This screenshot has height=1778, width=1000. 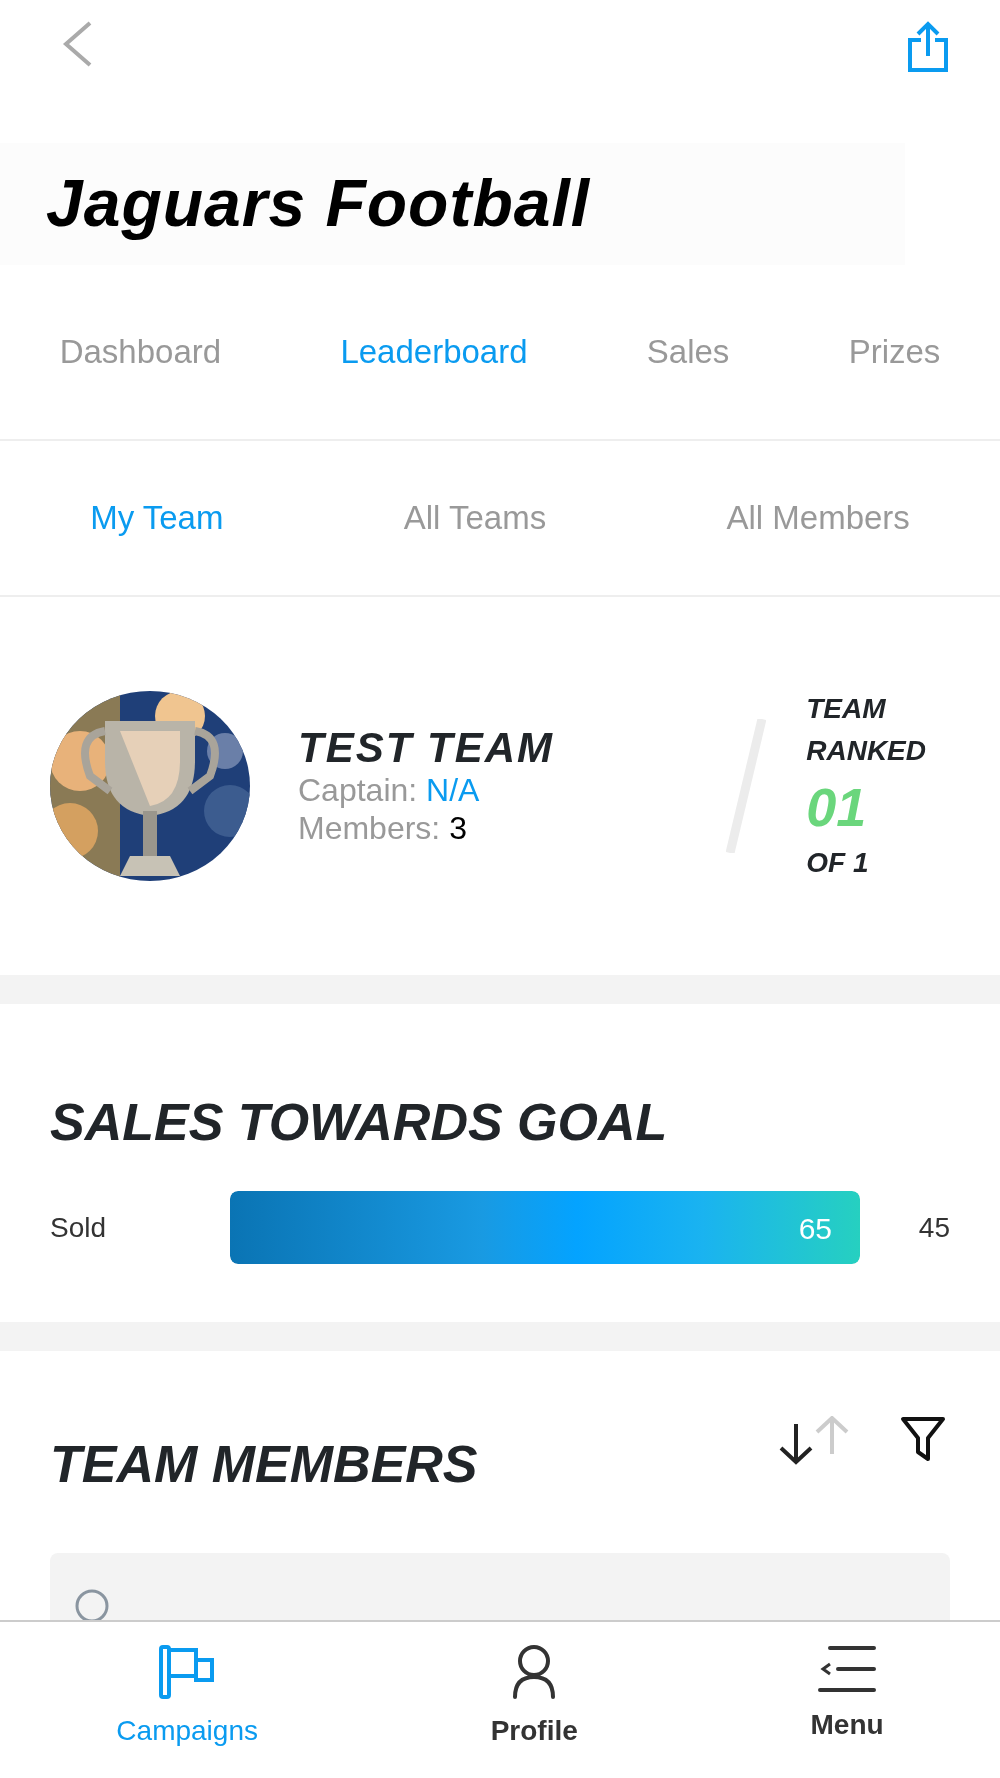 What do you see at coordinates (187, 1672) in the screenshot?
I see `flag-icon` at bounding box center [187, 1672].